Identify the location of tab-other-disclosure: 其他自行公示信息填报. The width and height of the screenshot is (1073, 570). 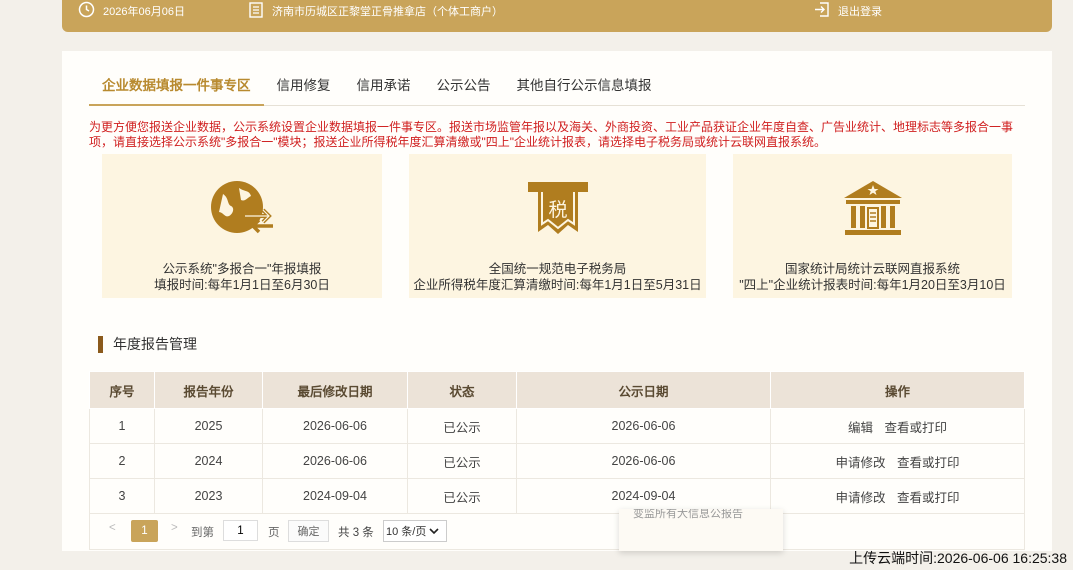
(584, 85).